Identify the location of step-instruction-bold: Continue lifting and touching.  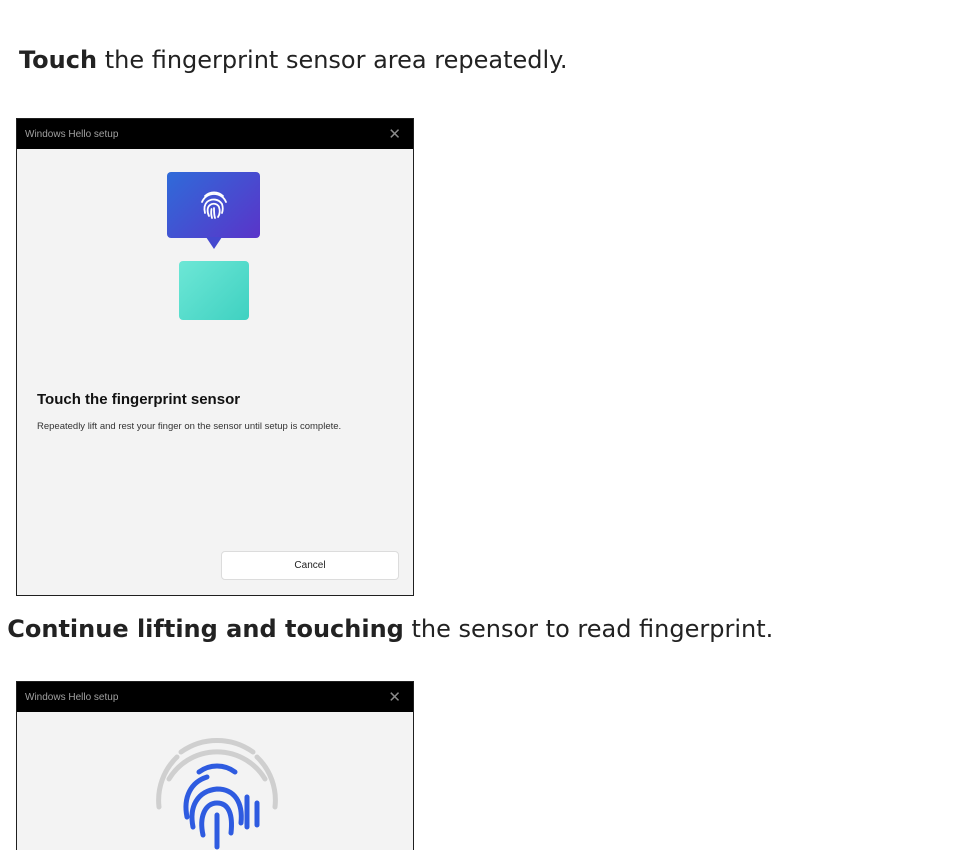
(205, 629).